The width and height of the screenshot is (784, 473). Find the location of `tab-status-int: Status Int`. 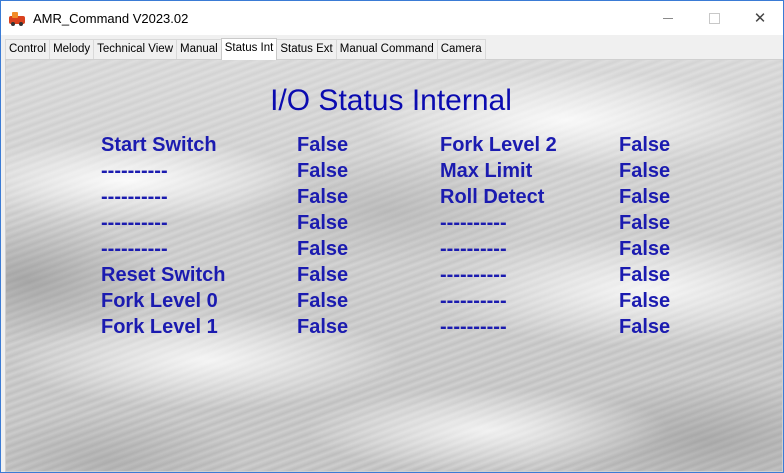

tab-status-int: Status Int is located at coordinates (249, 49).